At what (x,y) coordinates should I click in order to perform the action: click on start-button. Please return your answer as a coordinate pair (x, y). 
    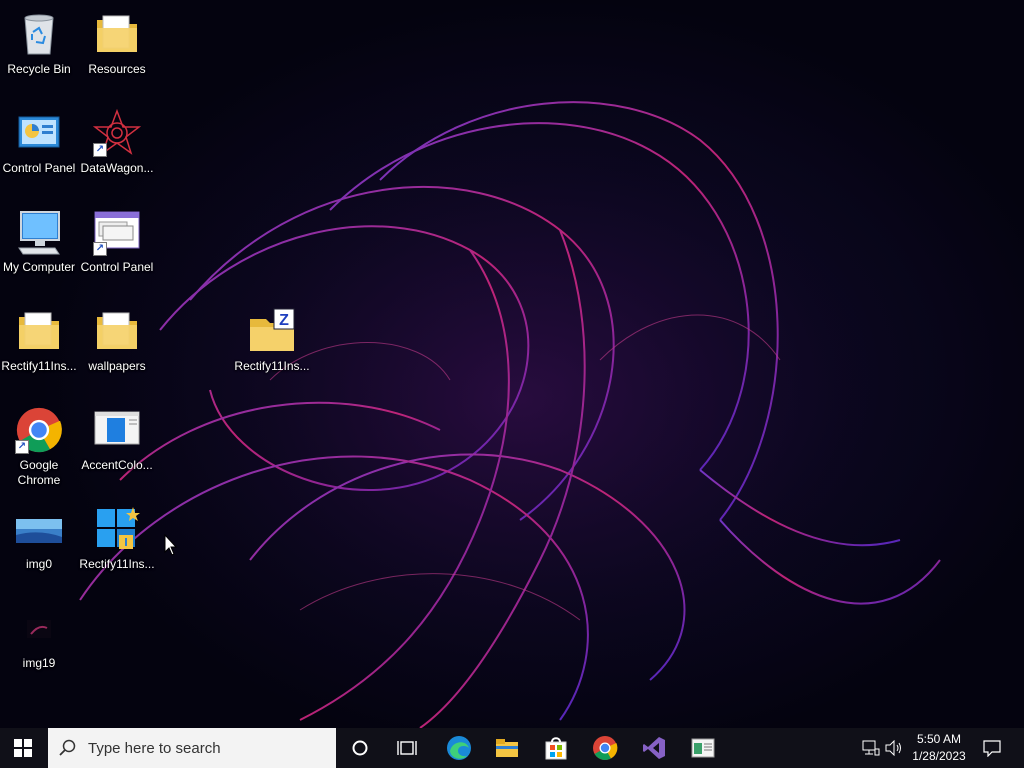
    Looking at the image, I should click on (23, 748).